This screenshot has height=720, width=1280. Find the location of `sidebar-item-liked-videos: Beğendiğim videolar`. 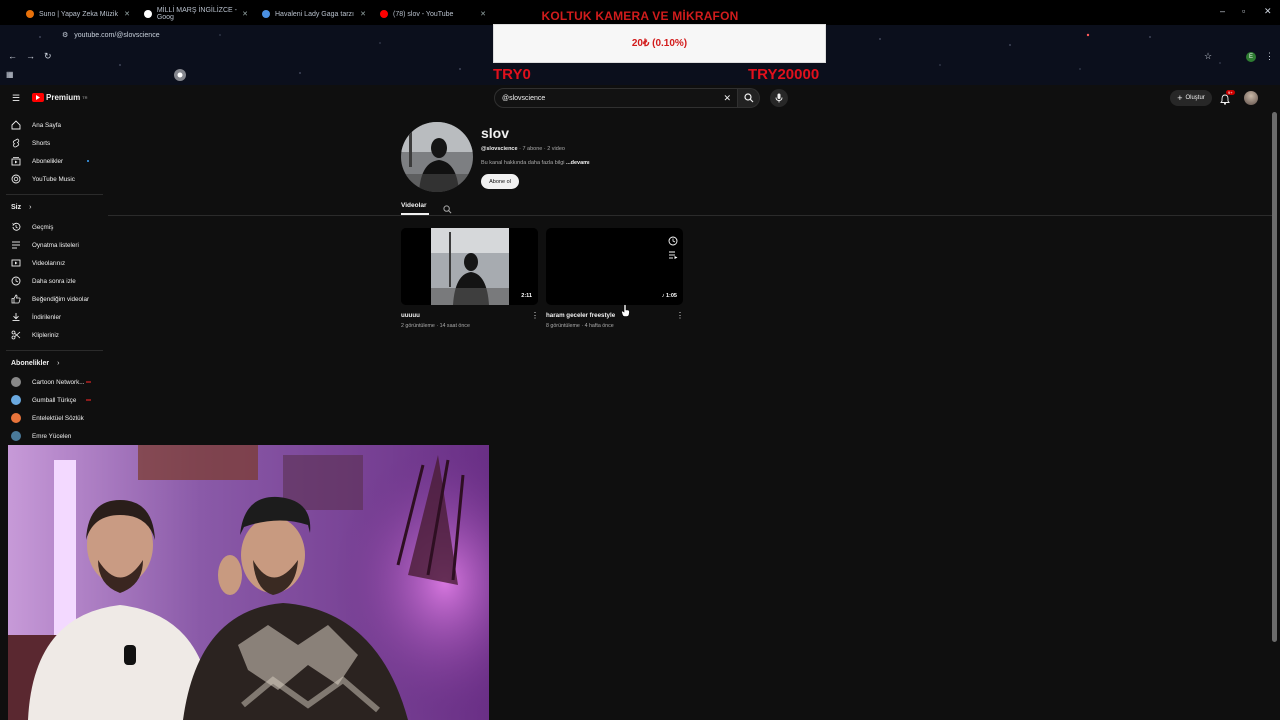

sidebar-item-liked-videos: Beğendiğim videolar is located at coordinates (52, 299).